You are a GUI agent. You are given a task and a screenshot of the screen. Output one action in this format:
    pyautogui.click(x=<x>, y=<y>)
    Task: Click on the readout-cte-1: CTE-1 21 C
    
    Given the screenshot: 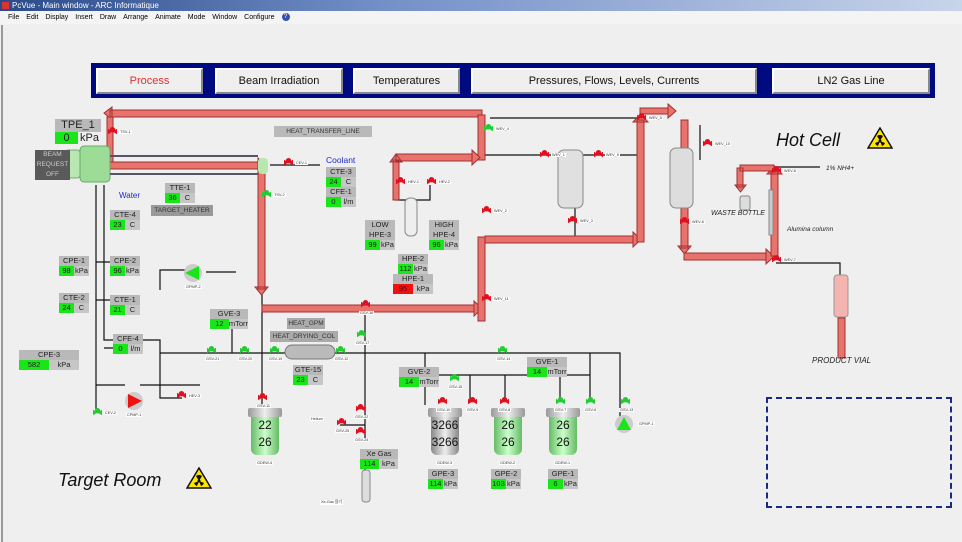 What is the action you would take?
    pyautogui.click(x=125, y=305)
    